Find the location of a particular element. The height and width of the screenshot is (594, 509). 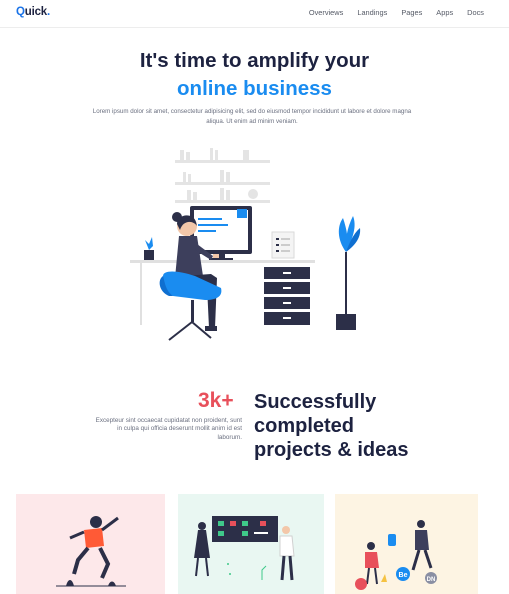

feature-card-green is located at coordinates (251, 544).